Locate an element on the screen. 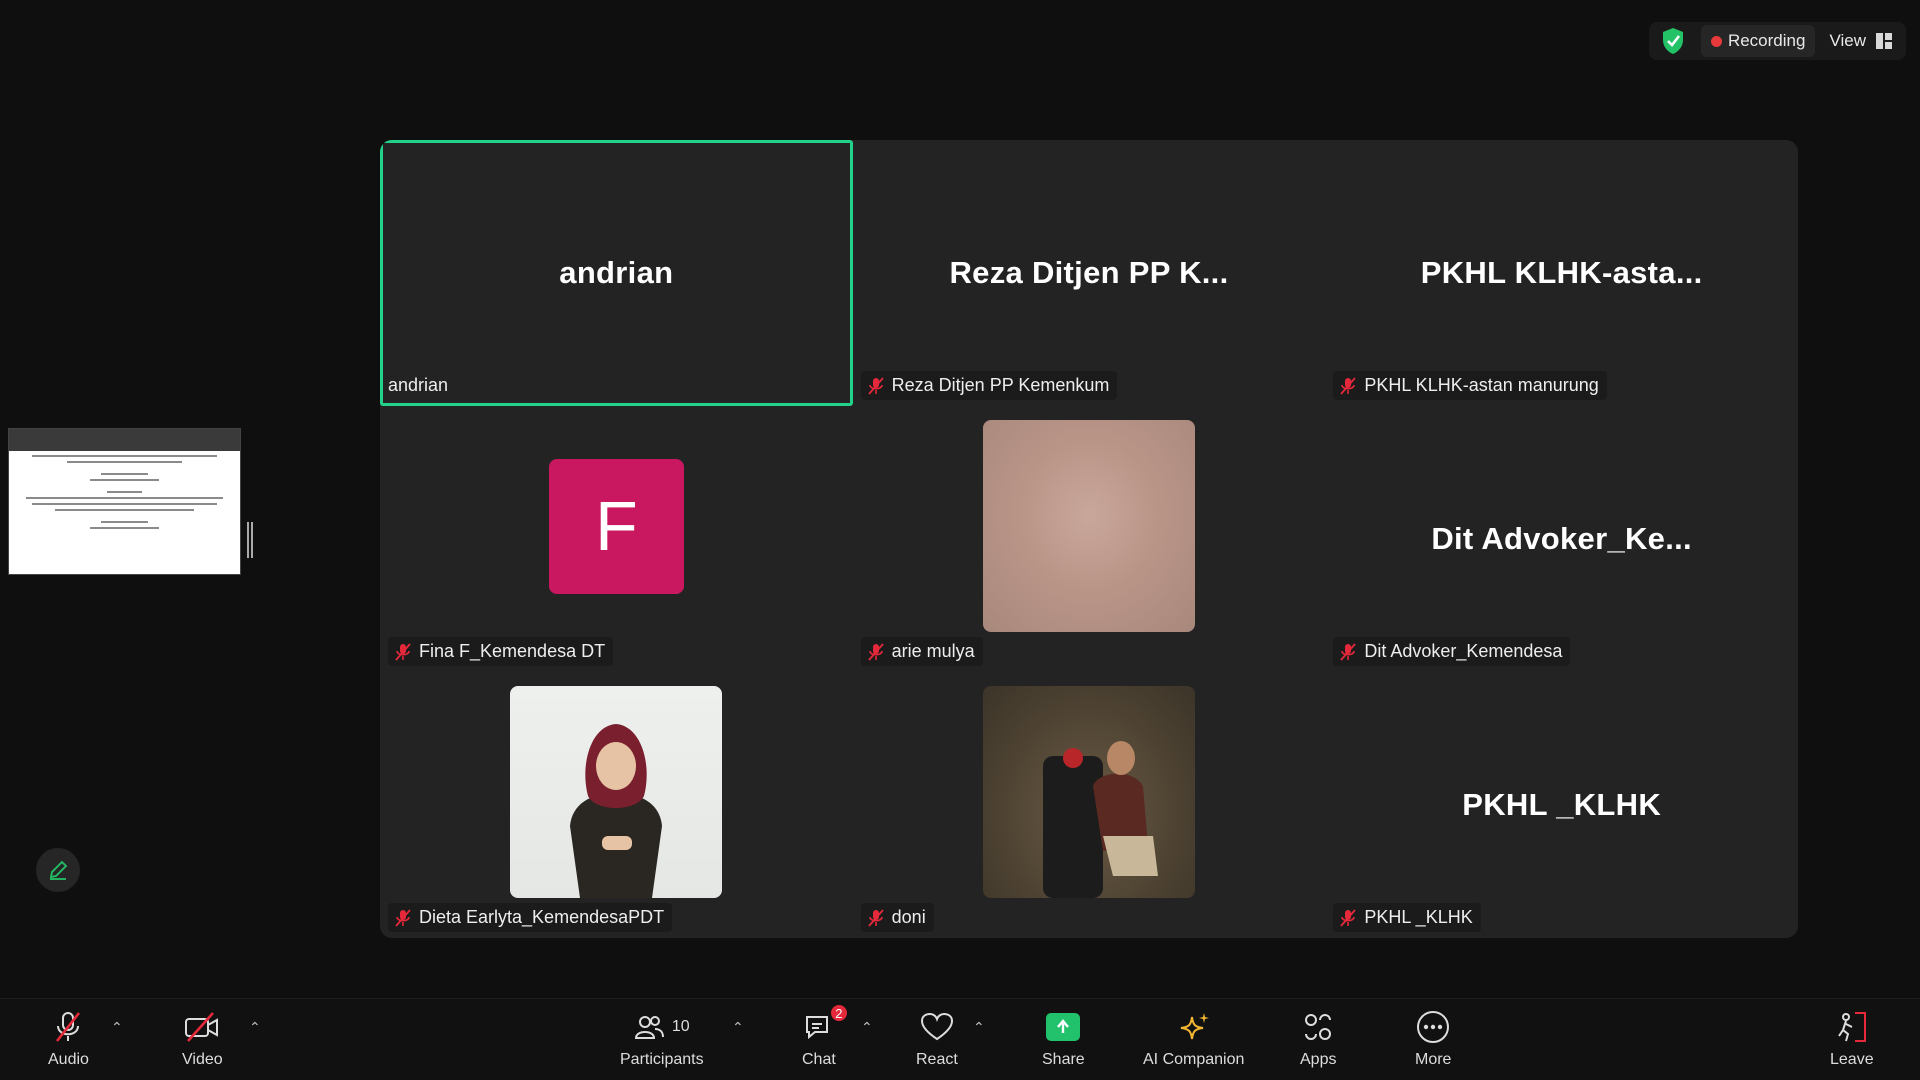 The image size is (1920, 1080). participant-tile: andrian andrian is located at coordinates (616, 273).